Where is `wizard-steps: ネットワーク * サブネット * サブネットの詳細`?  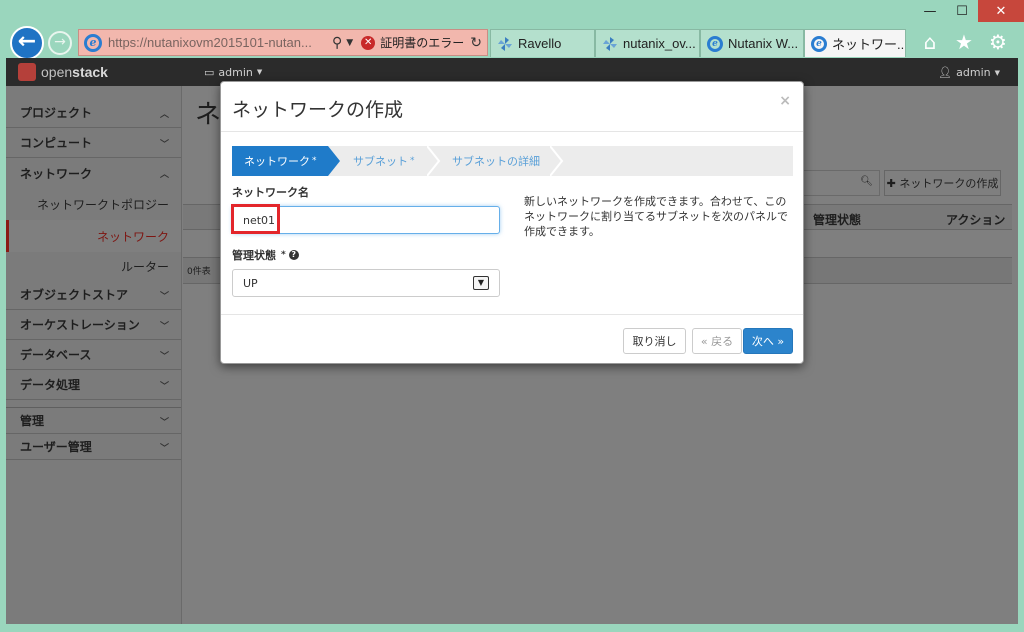
wizard-steps: ネットワーク * サブネット * サブネットの詳細 is located at coordinates (512, 161).